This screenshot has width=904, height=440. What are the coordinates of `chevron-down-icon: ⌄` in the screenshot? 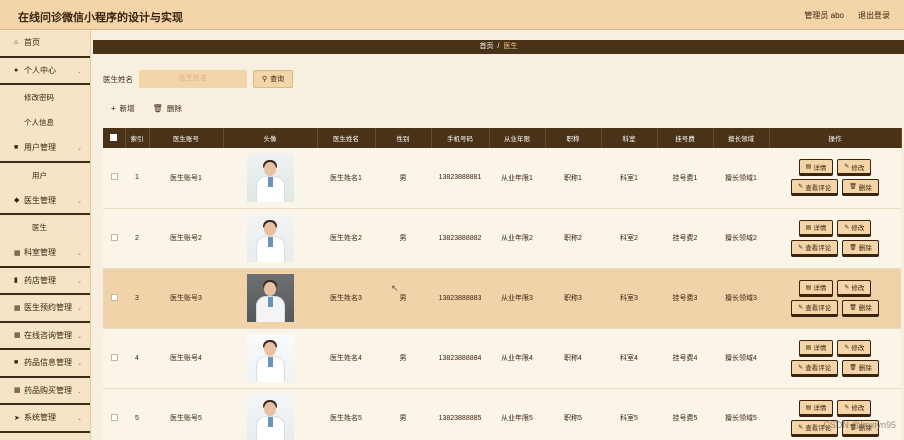 It's located at (79, 364).